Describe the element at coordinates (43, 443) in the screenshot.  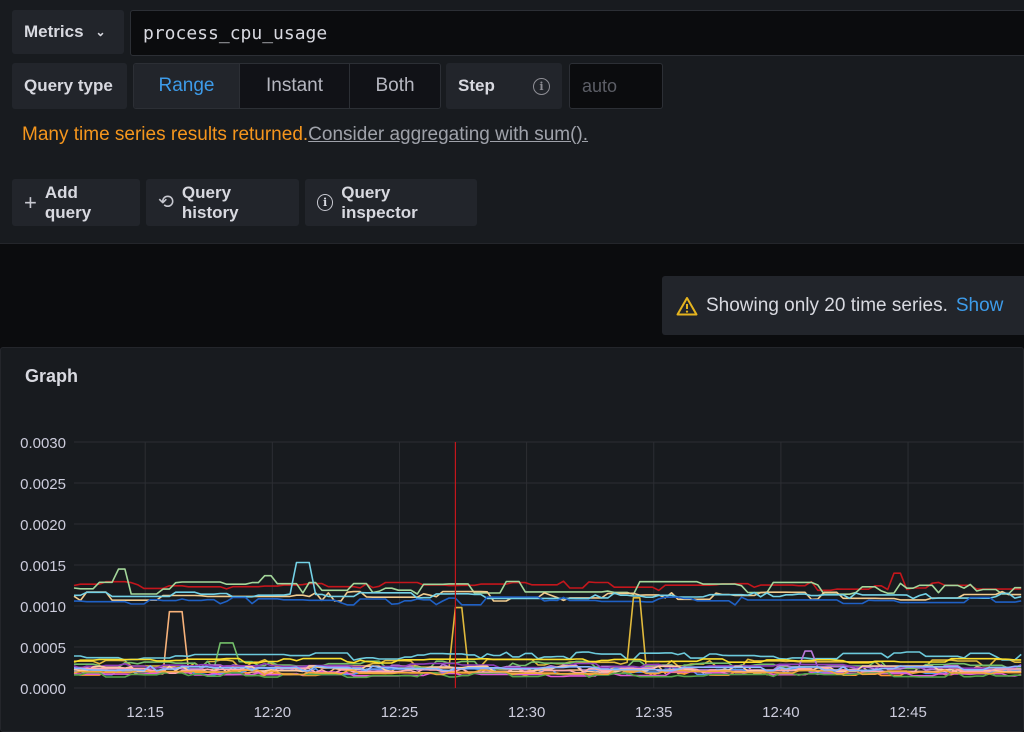
I see `y-tick-label: 0.0030` at that location.